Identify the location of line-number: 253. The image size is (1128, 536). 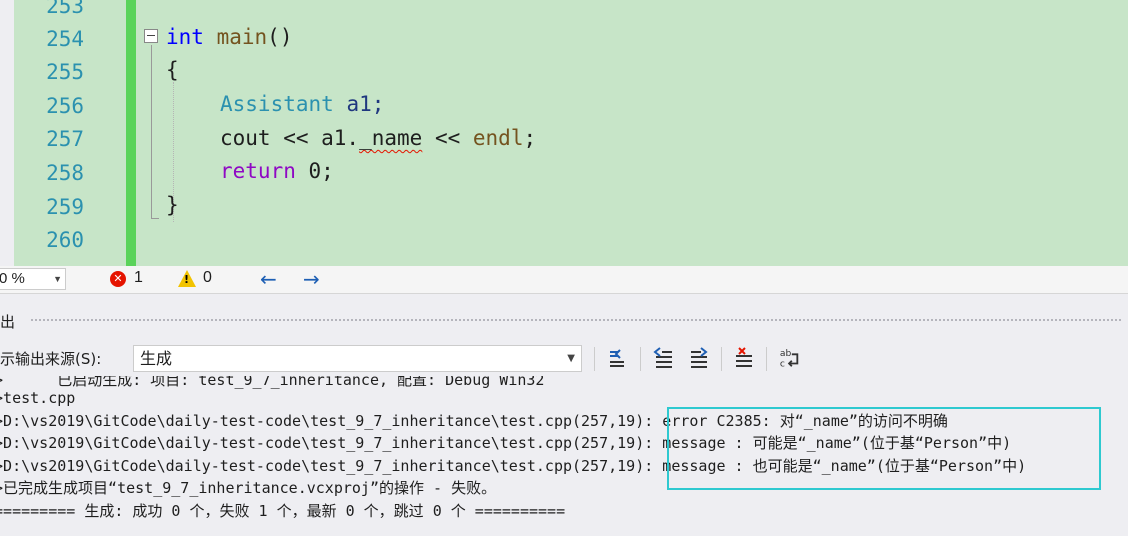
(65, 9).